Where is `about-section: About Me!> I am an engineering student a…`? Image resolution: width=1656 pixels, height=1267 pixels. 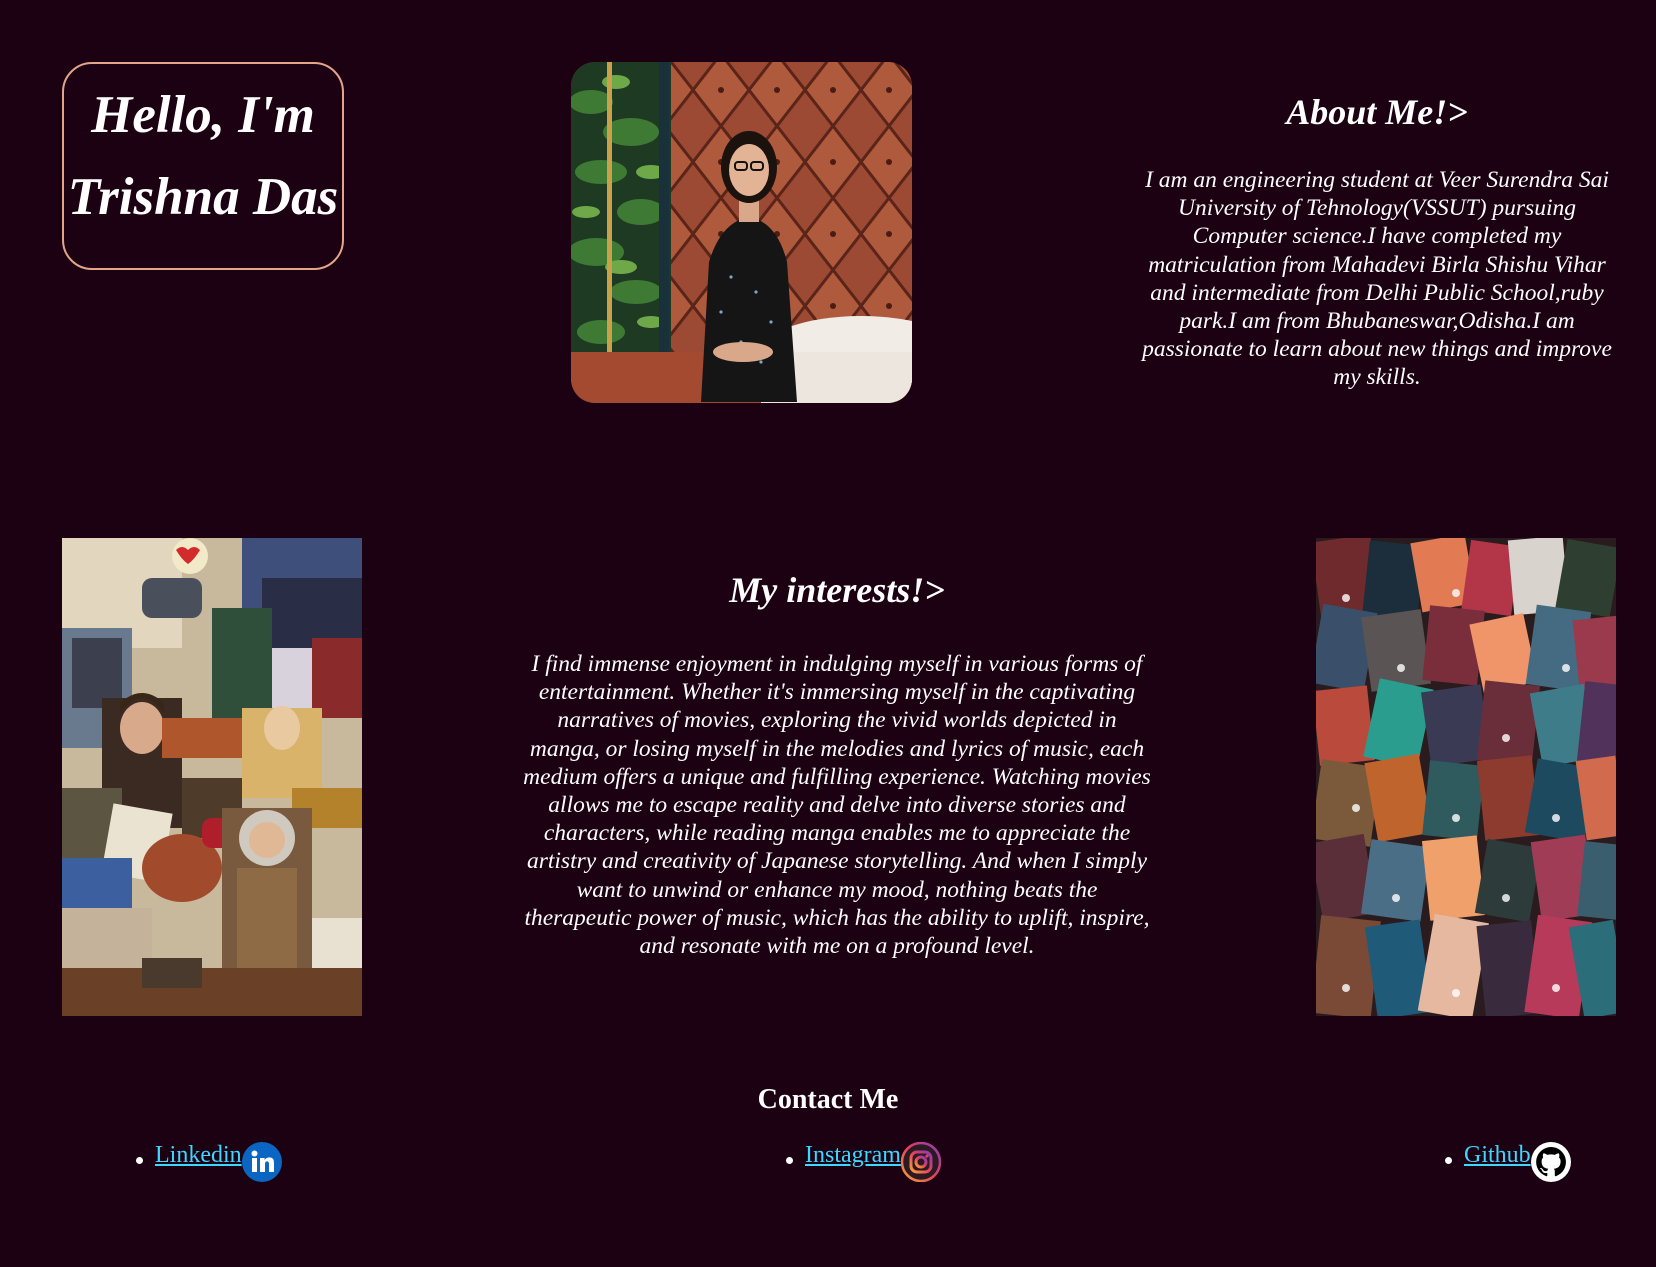
about-section: About Me!> I am an engineering student a… is located at coordinates (1377, 240).